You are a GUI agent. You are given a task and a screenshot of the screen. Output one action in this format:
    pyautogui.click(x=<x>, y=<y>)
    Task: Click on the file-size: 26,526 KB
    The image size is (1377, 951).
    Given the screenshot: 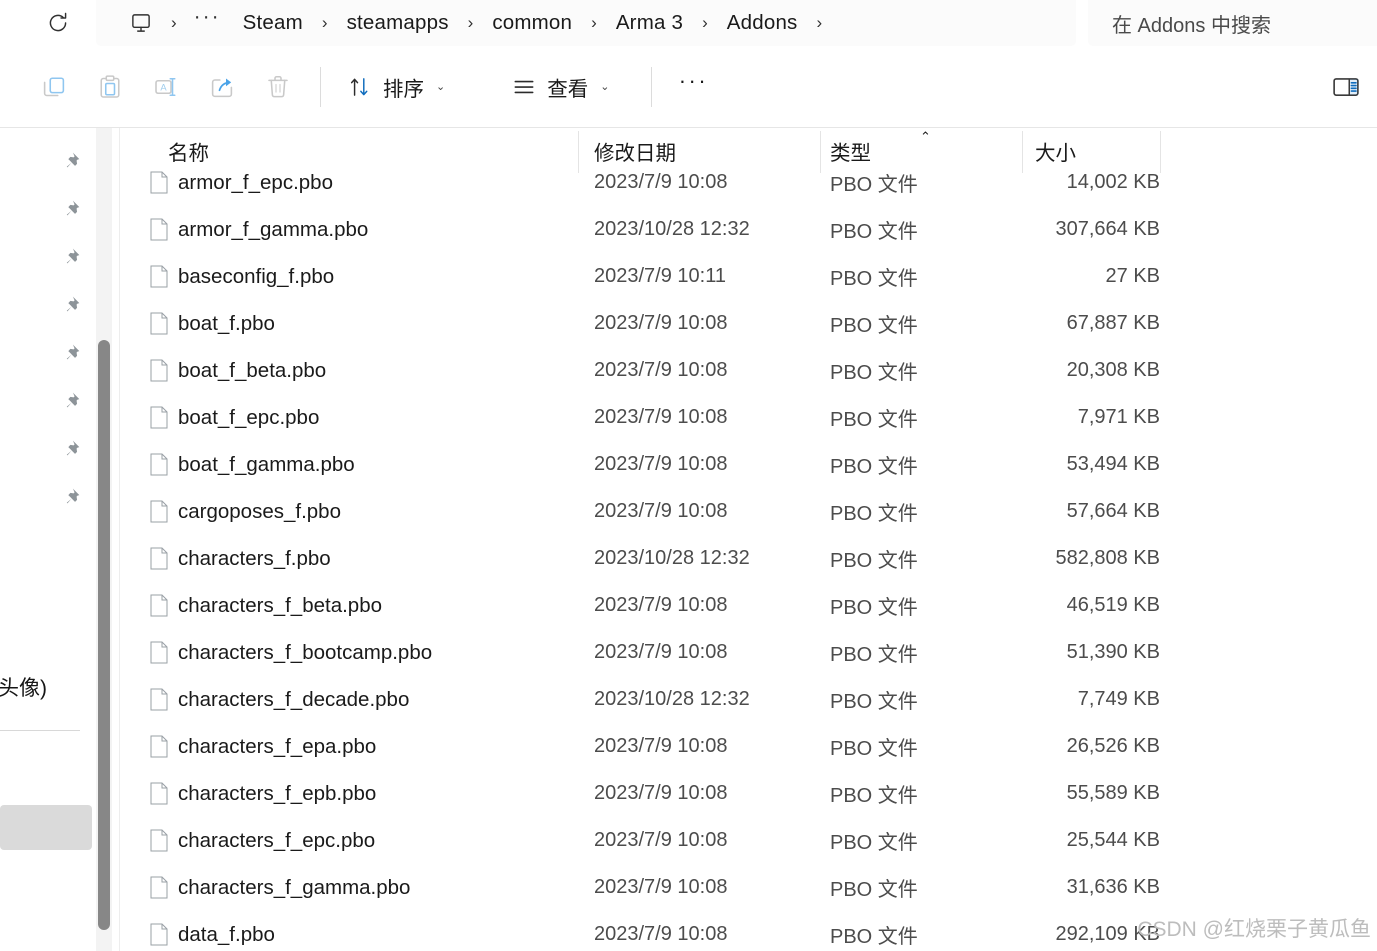 What is the action you would take?
    pyautogui.click(x=1113, y=746)
    